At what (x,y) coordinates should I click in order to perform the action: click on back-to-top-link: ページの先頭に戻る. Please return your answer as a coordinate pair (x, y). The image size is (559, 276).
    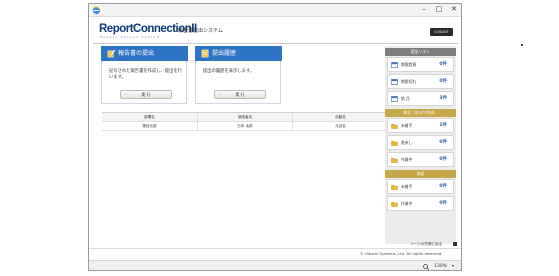
    Looking at the image, I should click on (426, 244).